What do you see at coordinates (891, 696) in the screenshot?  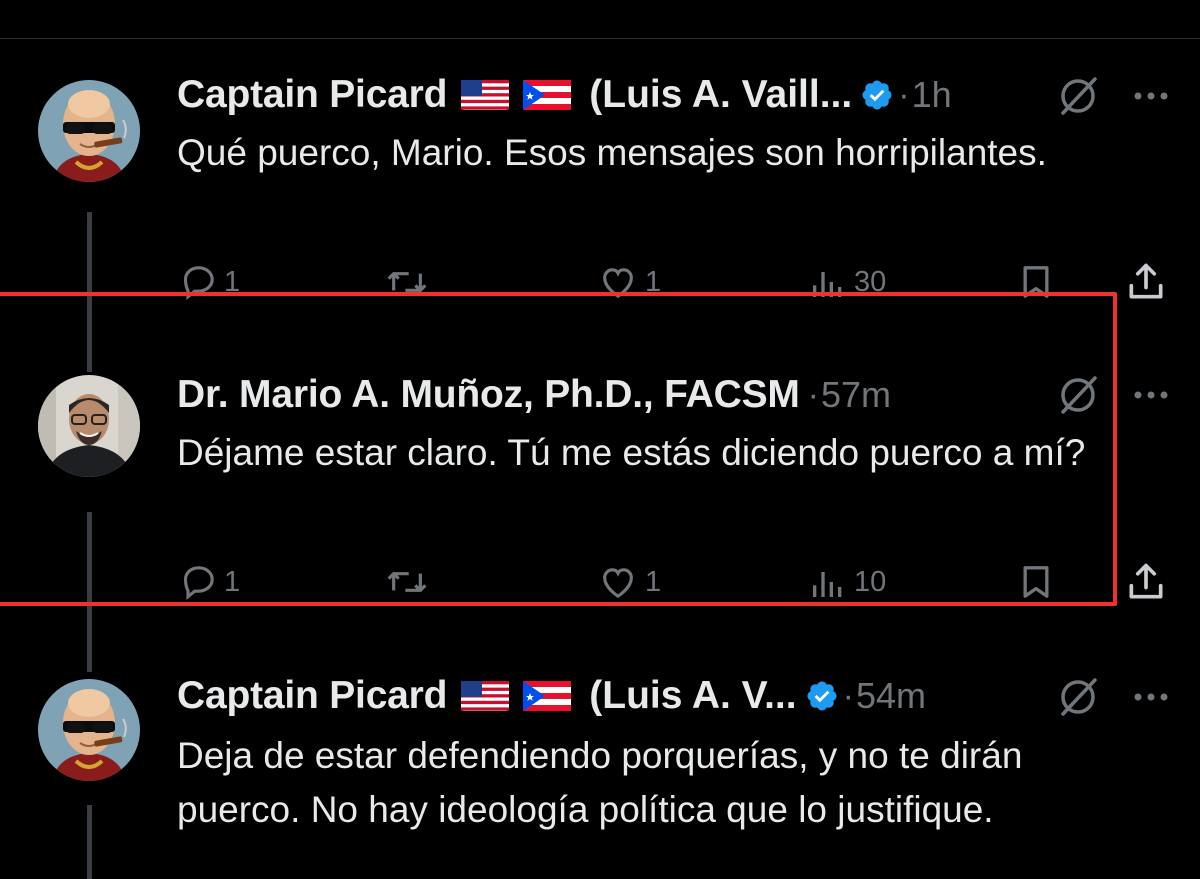 I see `tweet-time: 54m` at bounding box center [891, 696].